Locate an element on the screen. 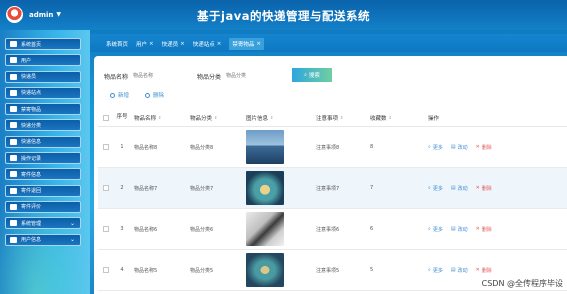 This screenshot has width=567, height=294. sidebar-item-send-return: 寄件退回 is located at coordinates (43, 190).